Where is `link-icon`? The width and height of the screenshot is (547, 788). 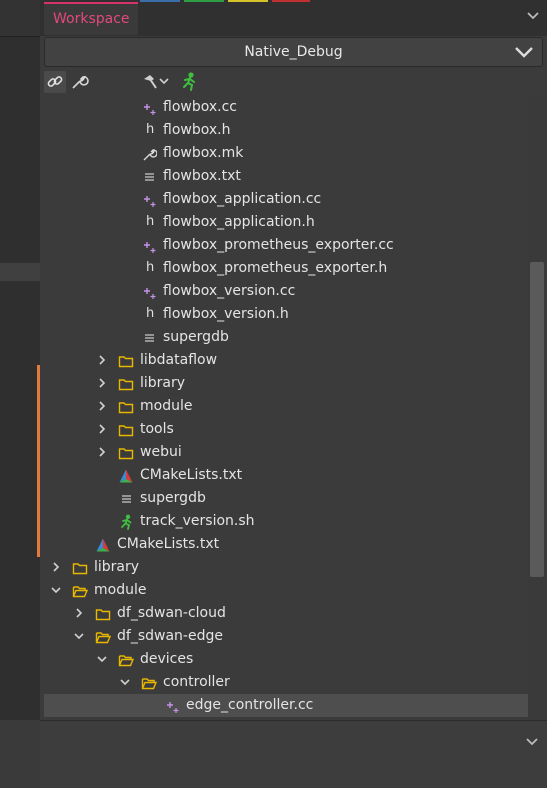
link-icon is located at coordinates (55, 81).